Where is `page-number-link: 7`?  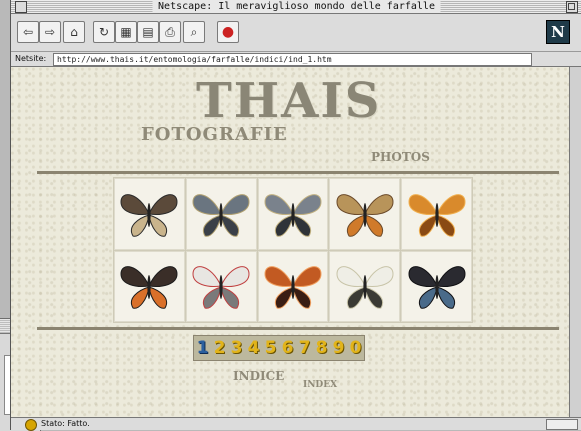
page-number-link: 7 is located at coordinates (304, 348).